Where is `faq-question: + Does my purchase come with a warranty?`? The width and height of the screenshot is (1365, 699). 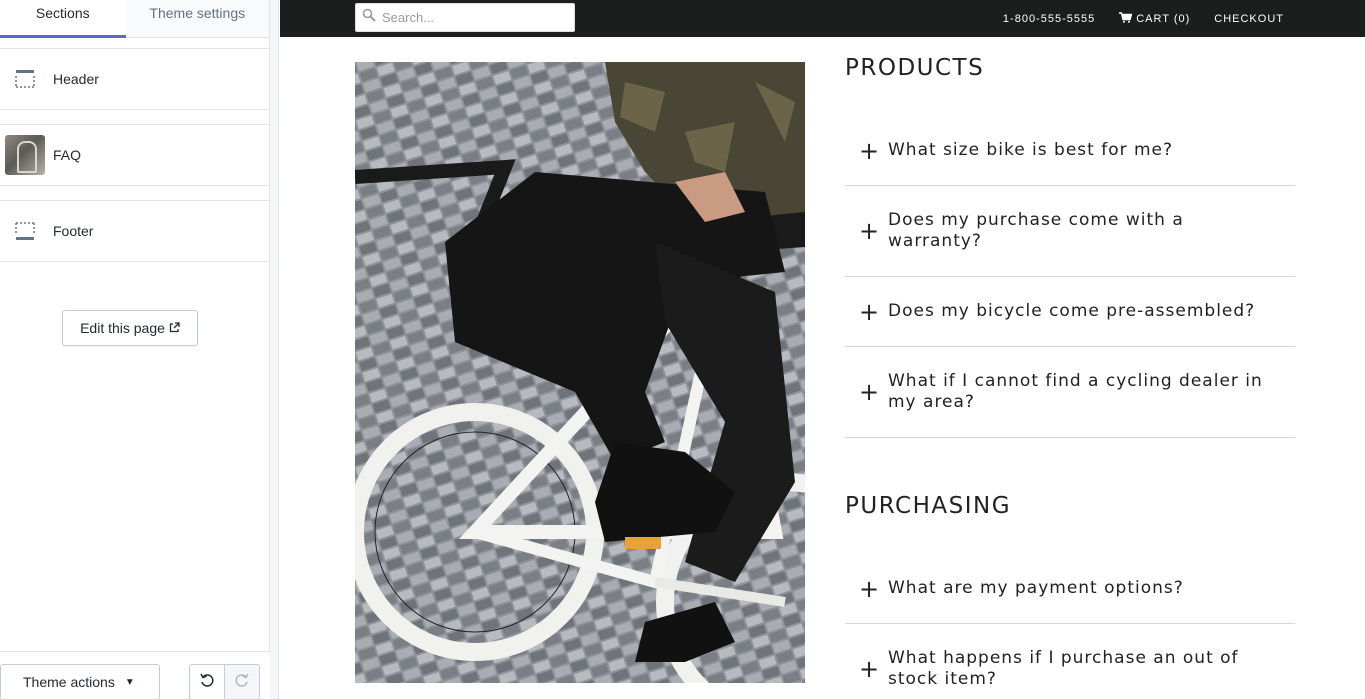
faq-question: + Does my purchase come with a warranty? is located at coordinates (1070, 231).